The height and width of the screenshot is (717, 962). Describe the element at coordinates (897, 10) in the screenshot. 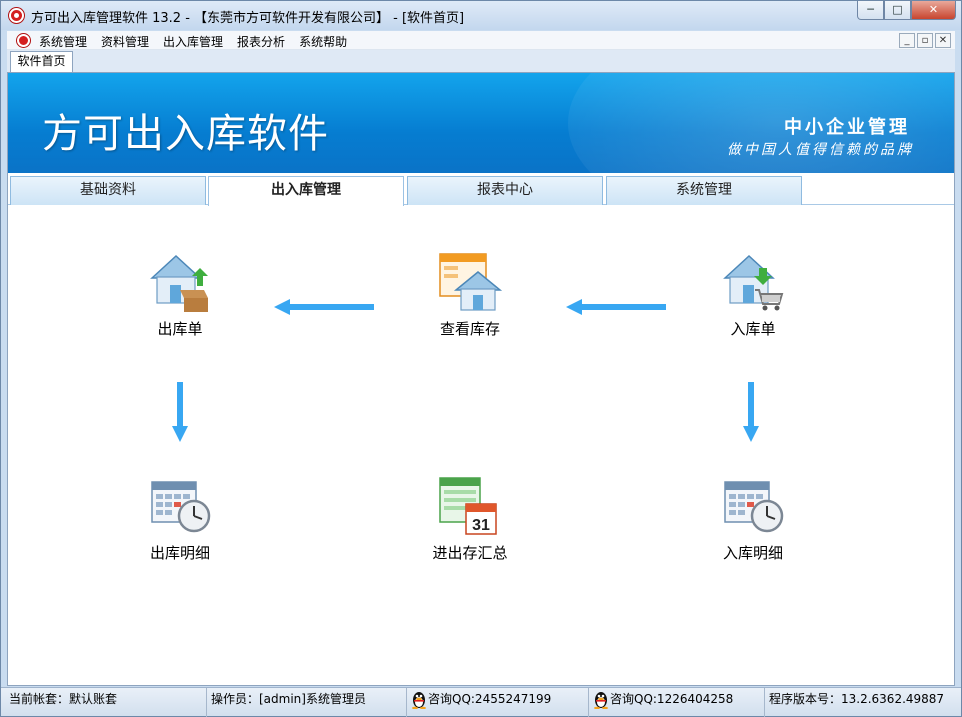

I see `maximize-button: □` at that location.